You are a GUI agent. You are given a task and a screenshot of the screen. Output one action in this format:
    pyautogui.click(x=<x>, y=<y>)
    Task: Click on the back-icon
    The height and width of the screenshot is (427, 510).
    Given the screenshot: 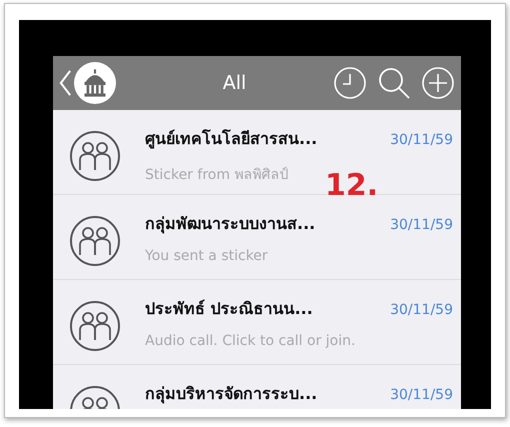 What is the action you would take?
    pyautogui.click(x=65, y=83)
    